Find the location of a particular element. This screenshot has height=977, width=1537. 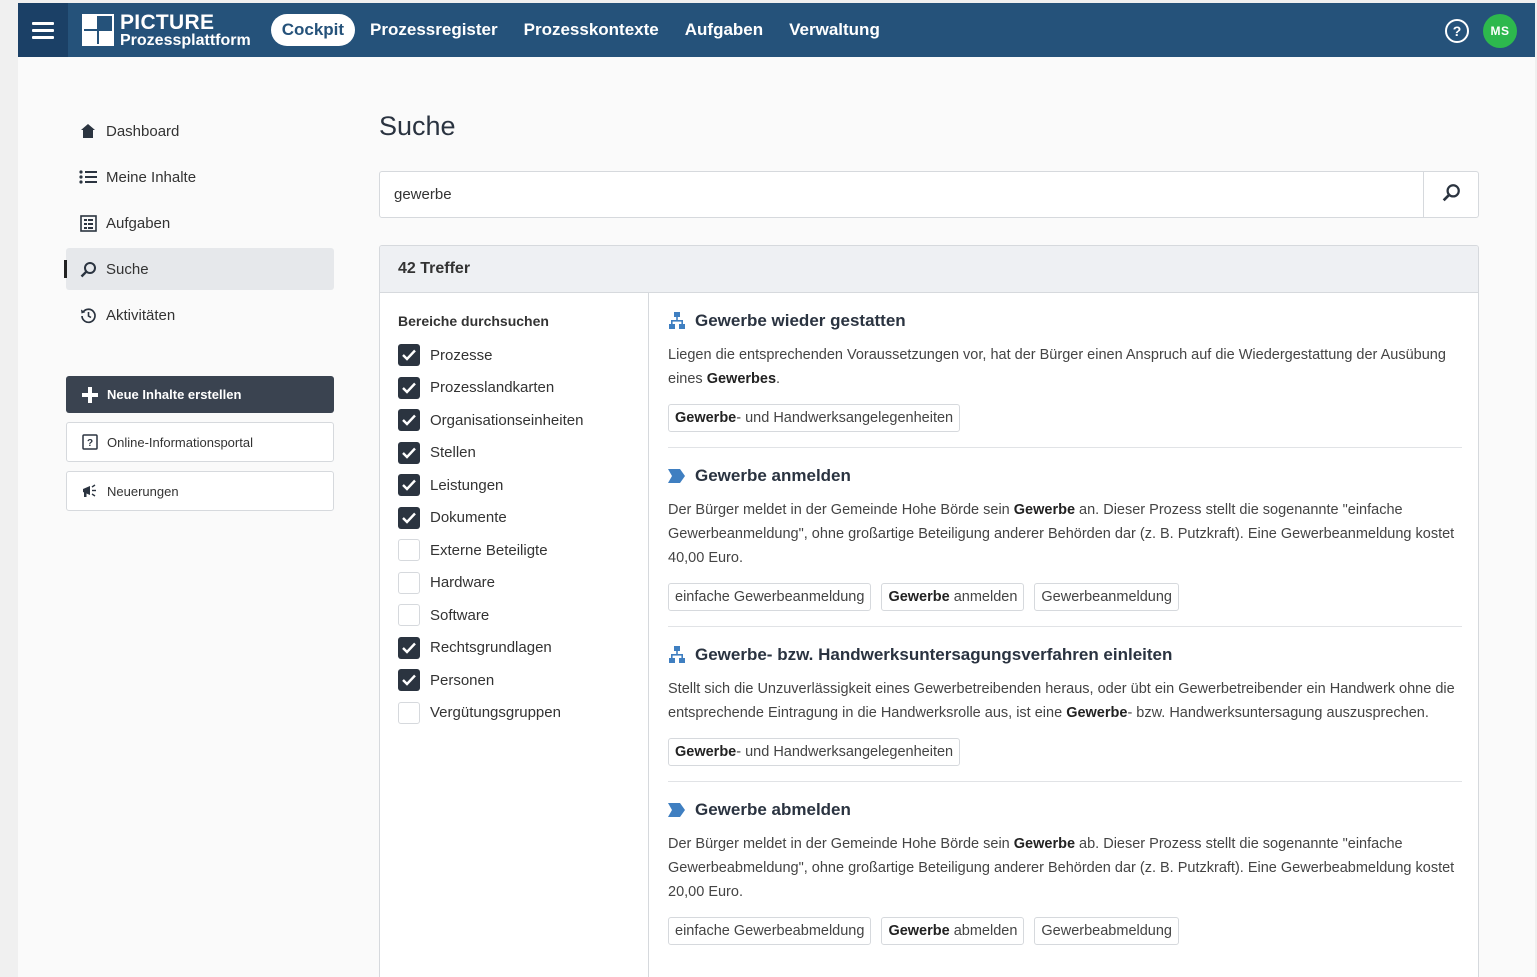

result-title: Gewerbe anmelden is located at coordinates (773, 475).